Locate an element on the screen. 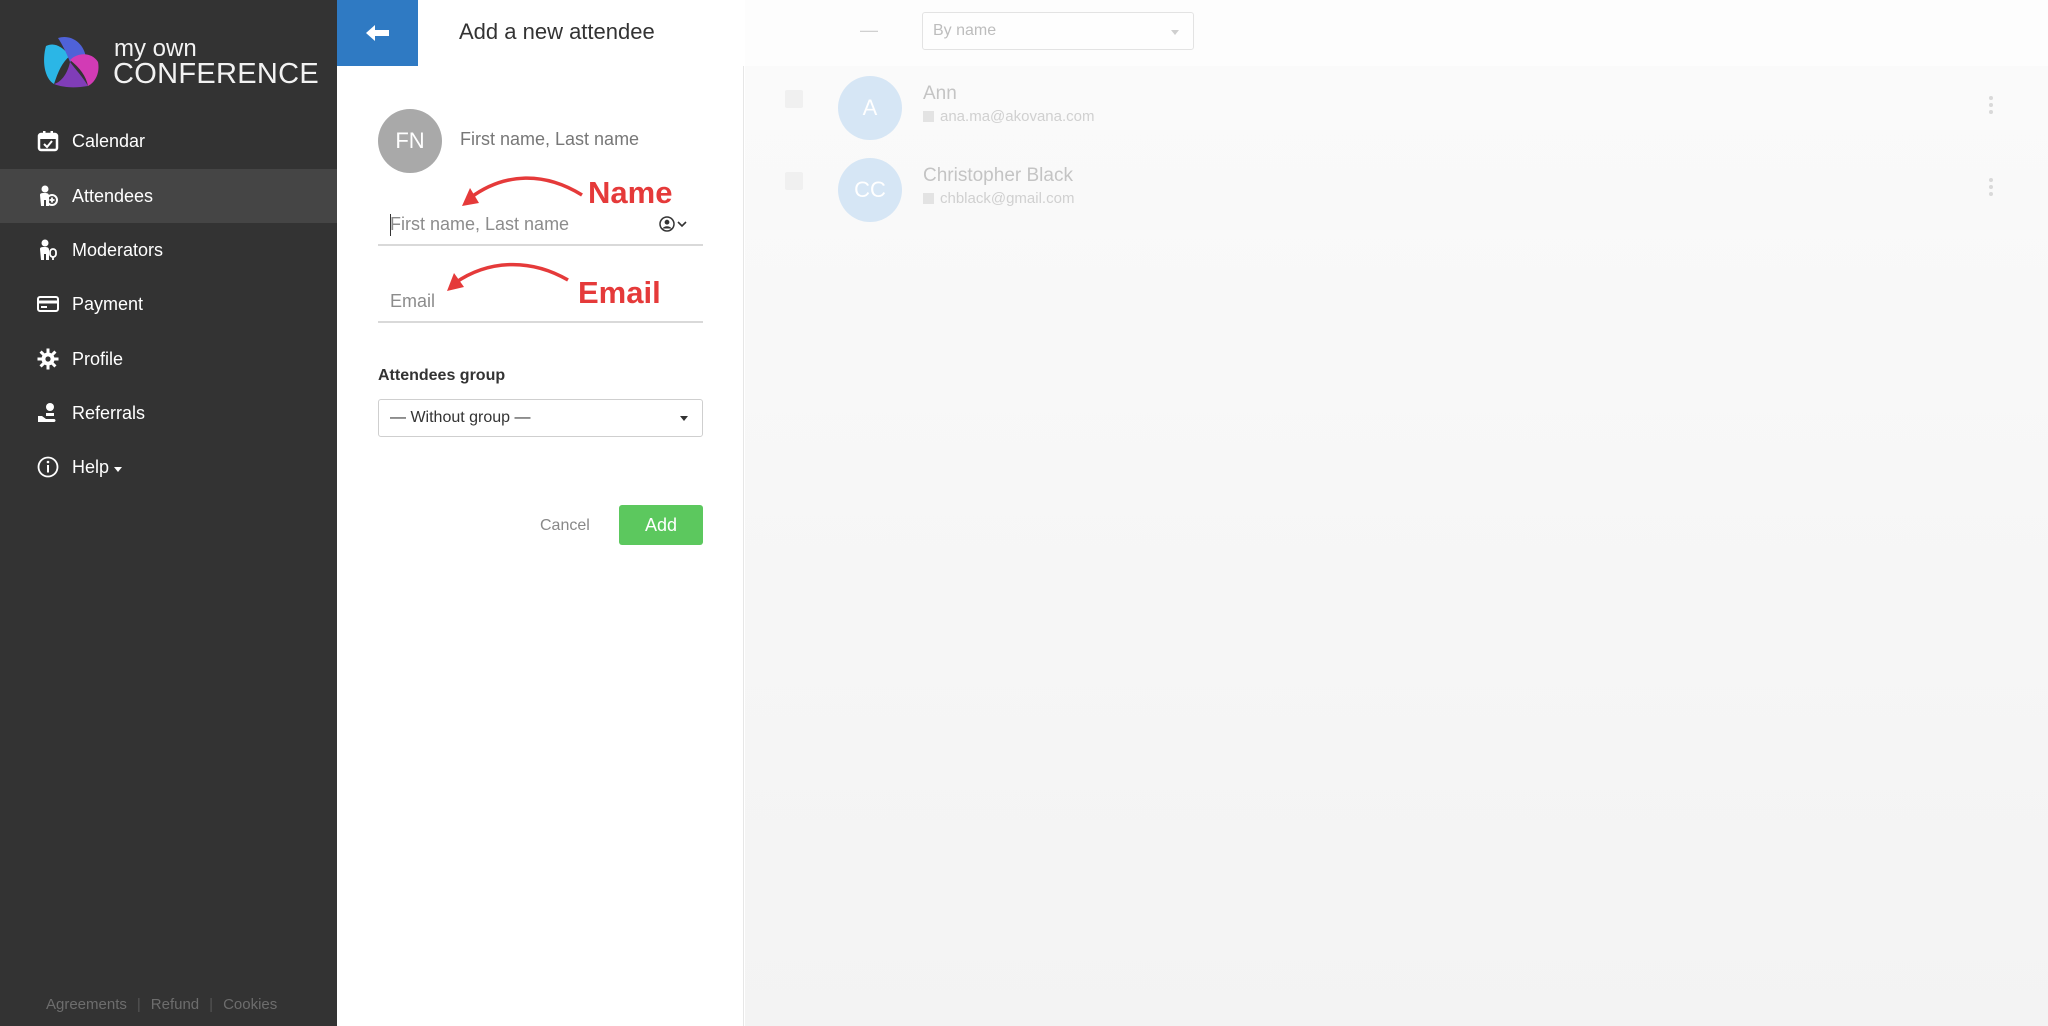  attendee-email-text: chblack@gmail.com is located at coordinates (1007, 198).